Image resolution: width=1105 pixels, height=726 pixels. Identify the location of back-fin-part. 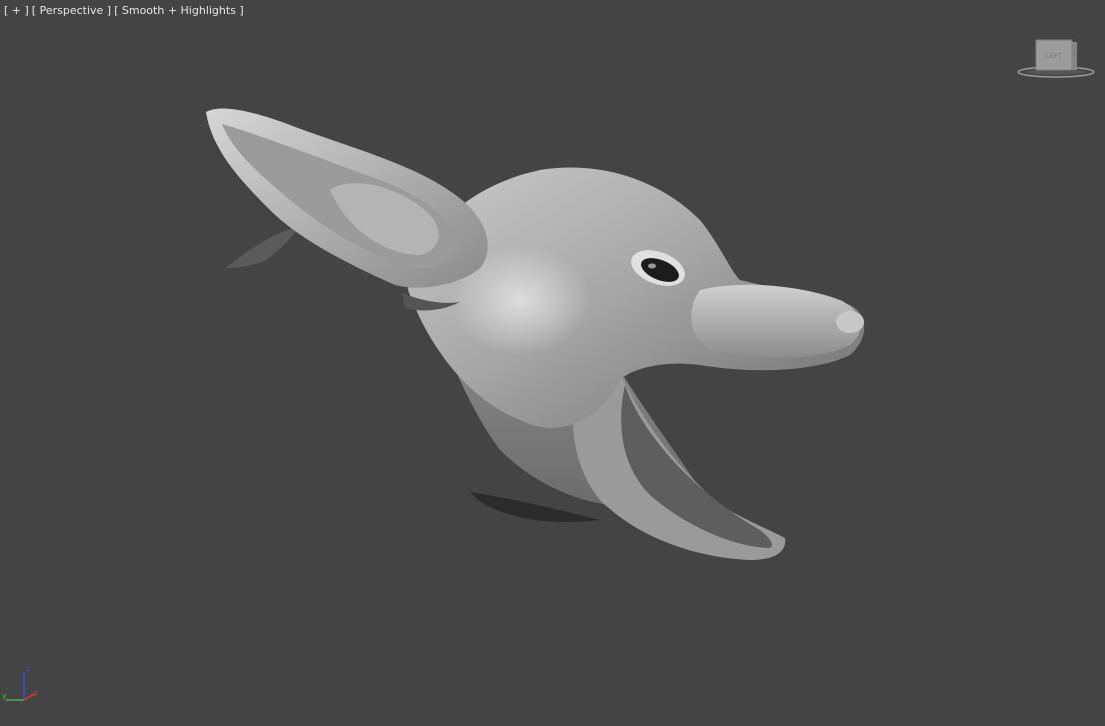
(263, 247).